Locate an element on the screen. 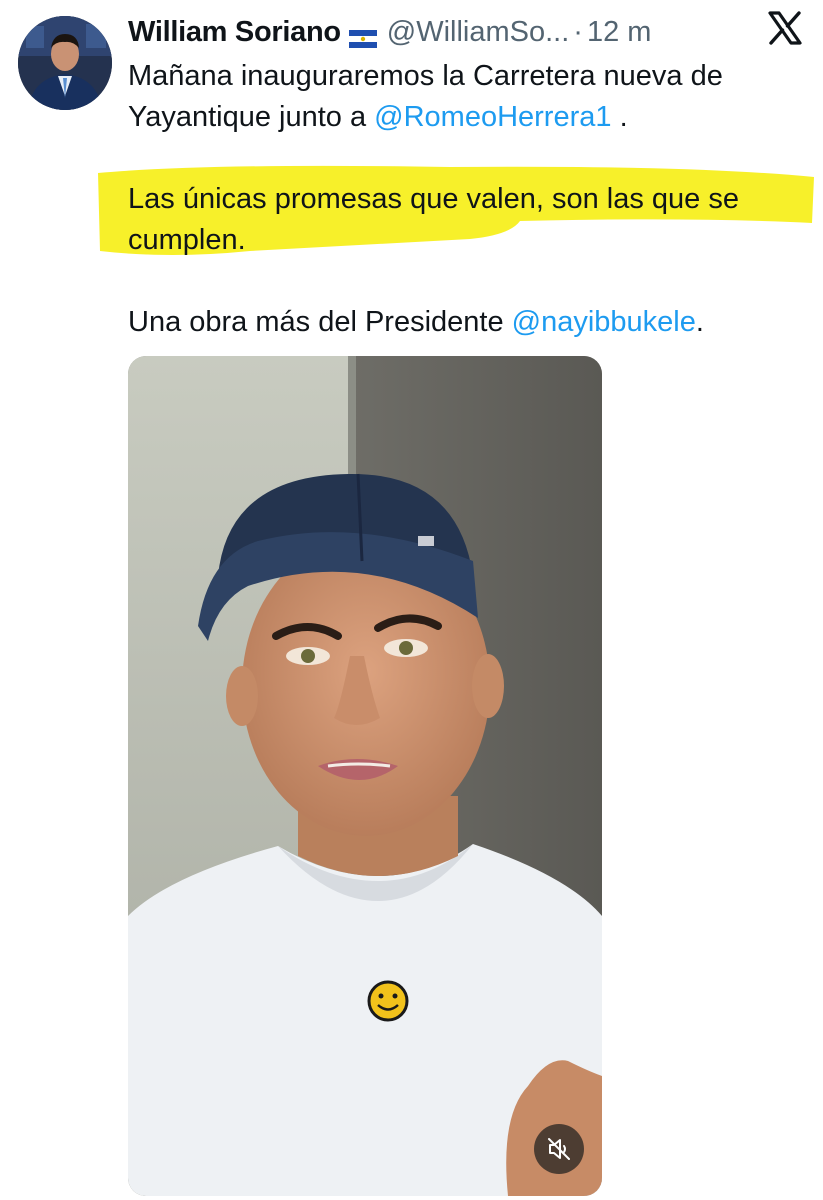 Image resolution: width=823 pixels, height=1200 pixels. paragraph-1-end: . is located at coordinates (619, 117).